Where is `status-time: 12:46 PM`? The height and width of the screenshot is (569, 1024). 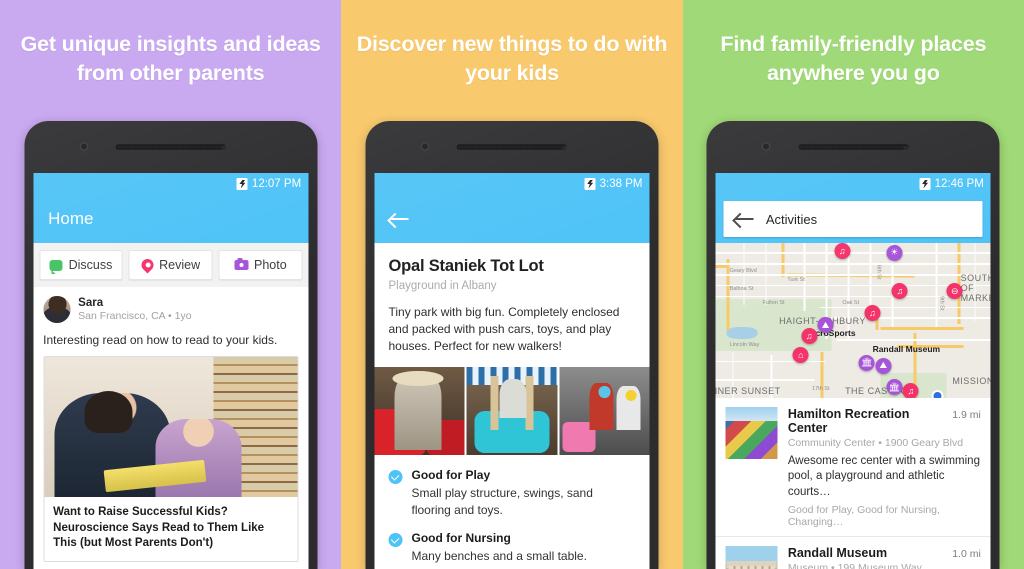 status-time: 12:46 PM is located at coordinates (959, 184).